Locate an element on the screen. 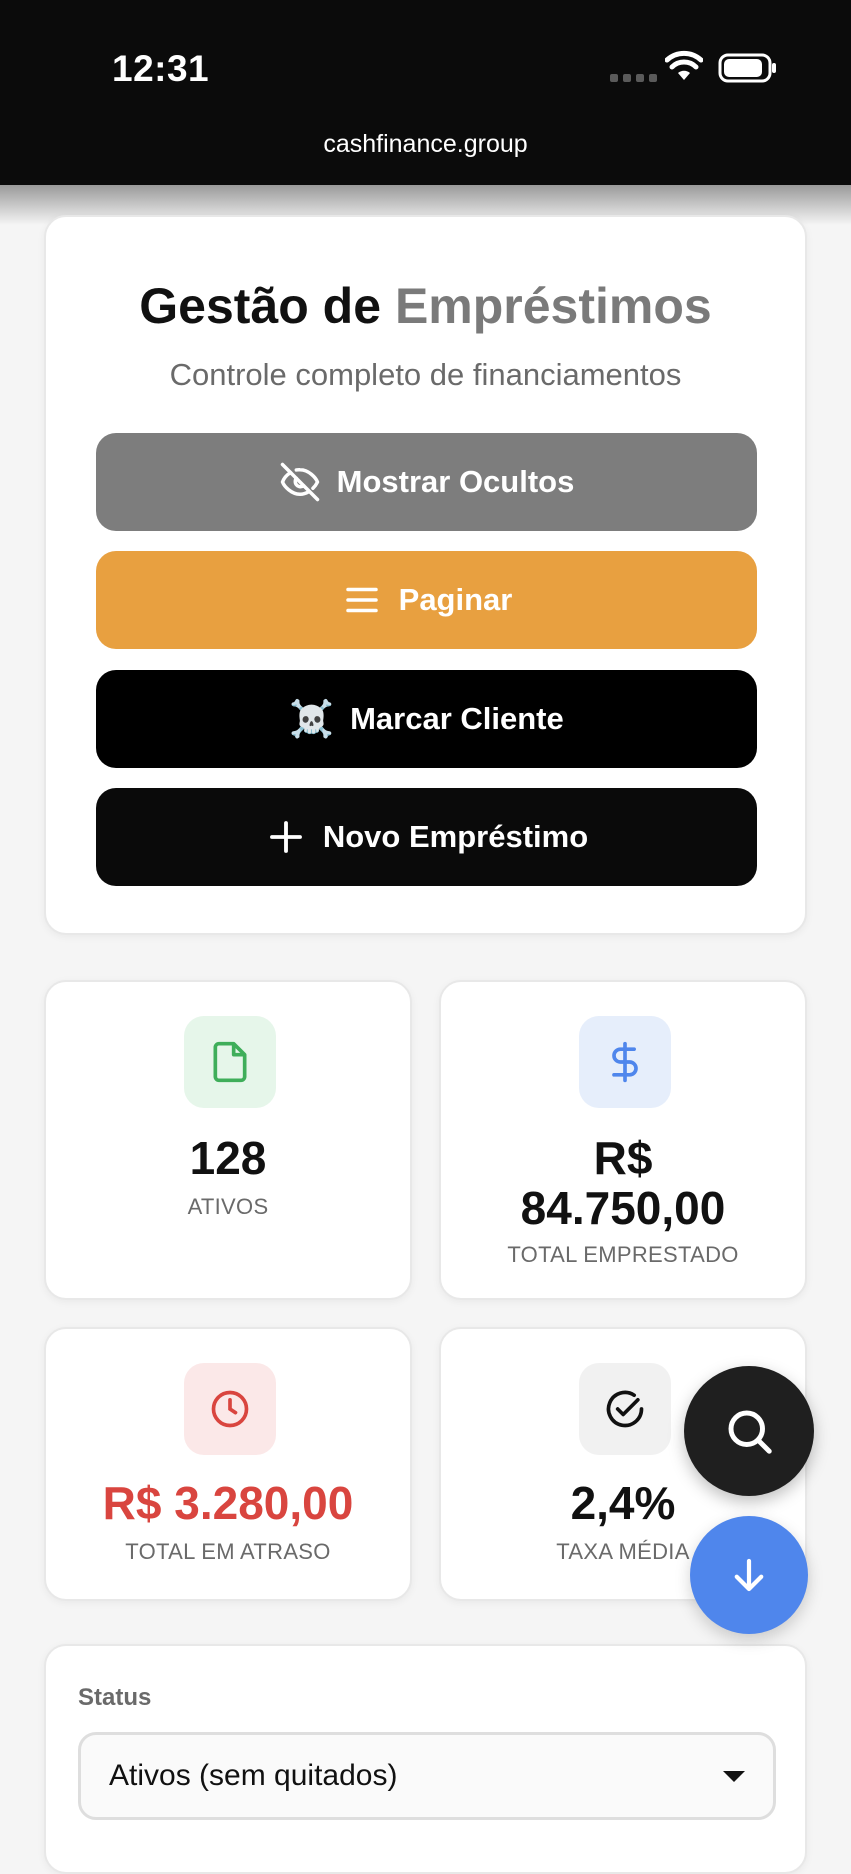  menu-lines-icon is located at coordinates (361, 600).